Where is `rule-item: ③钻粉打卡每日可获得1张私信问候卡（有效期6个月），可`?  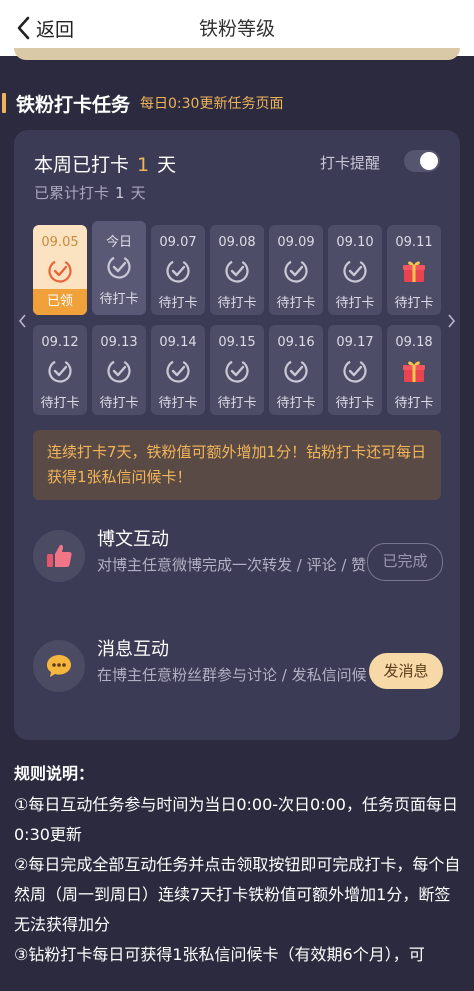 rule-item: ③钻粉打卡每日可获得1张私信问候卡（有效期6个月），可 is located at coordinates (219, 954).